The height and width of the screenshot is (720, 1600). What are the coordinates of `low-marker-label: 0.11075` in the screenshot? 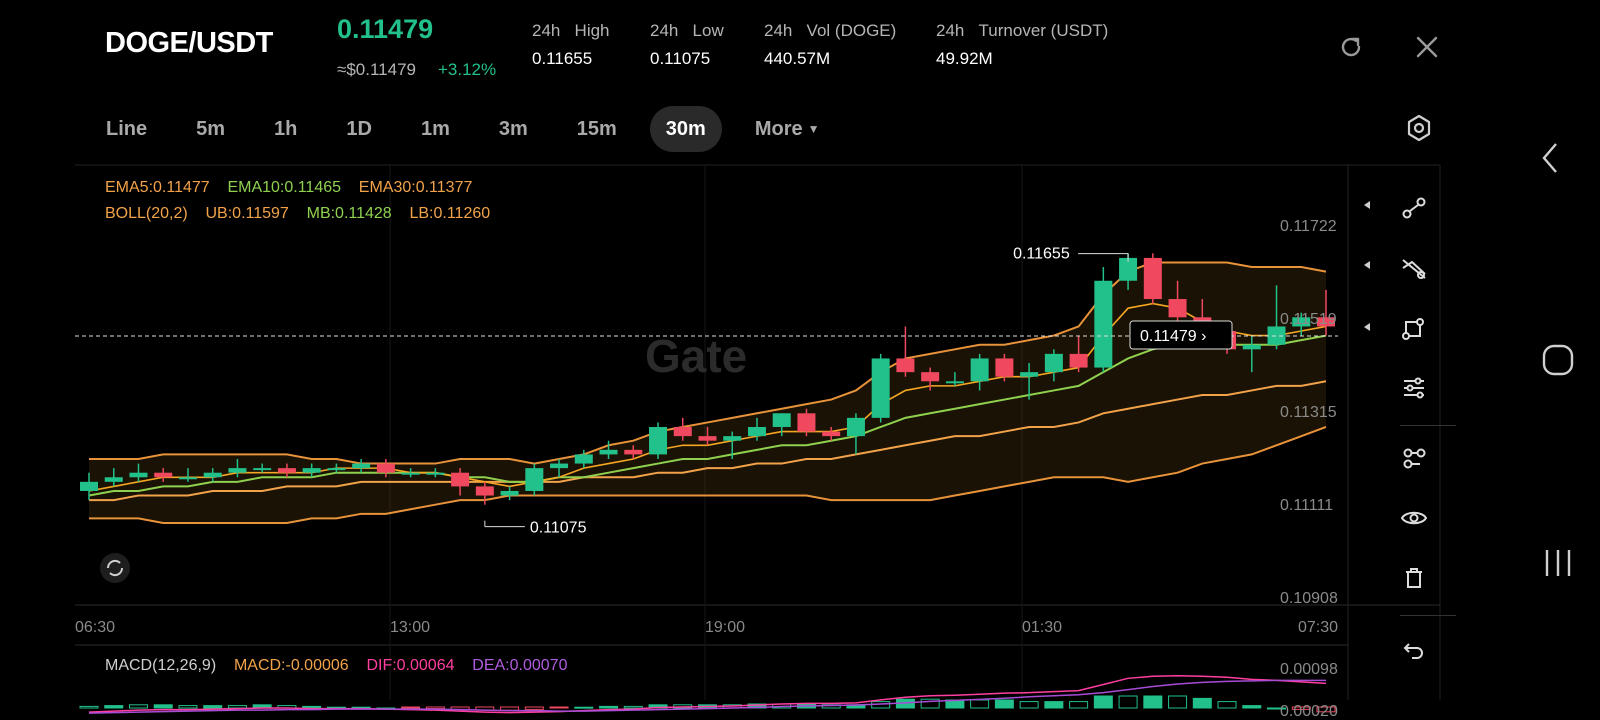 It's located at (558, 528).